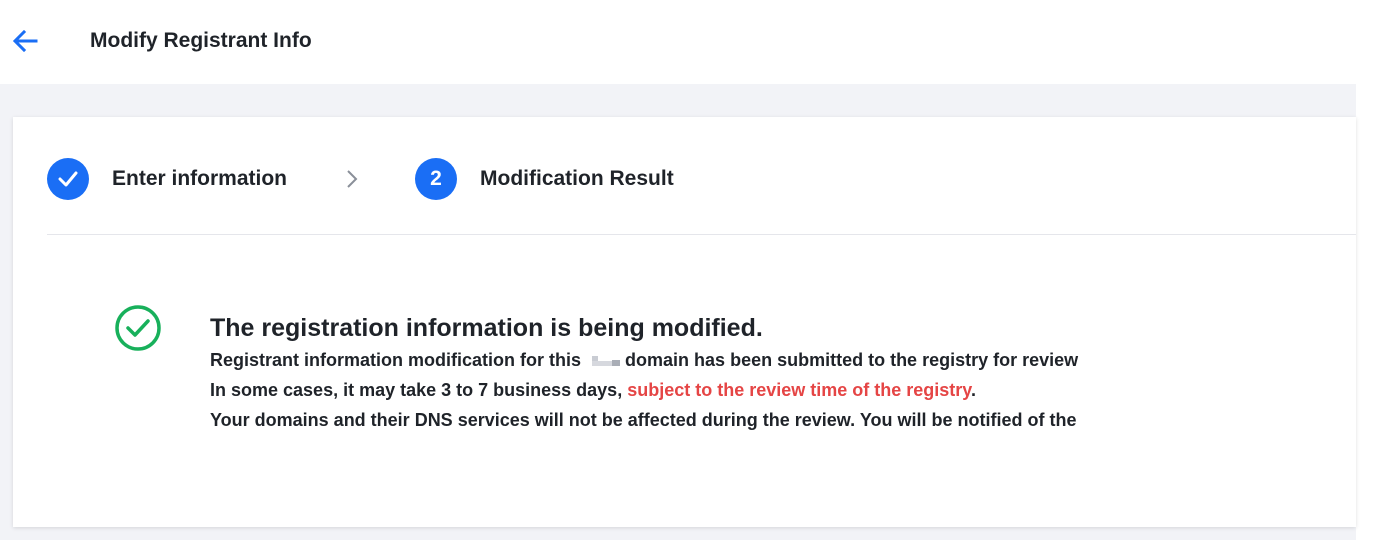 The height and width of the screenshot is (540, 1374). I want to click on page-title: Modify Registrant Info, so click(201, 40).